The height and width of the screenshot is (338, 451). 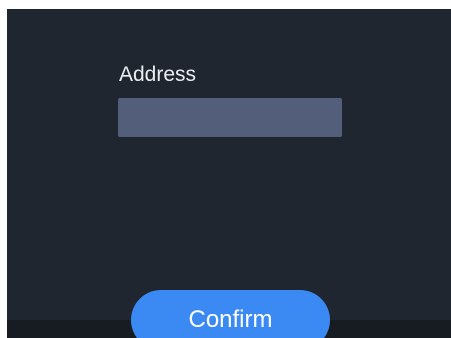 What do you see at coordinates (230, 319) in the screenshot?
I see `confirm-button-label: Confirm` at bounding box center [230, 319].